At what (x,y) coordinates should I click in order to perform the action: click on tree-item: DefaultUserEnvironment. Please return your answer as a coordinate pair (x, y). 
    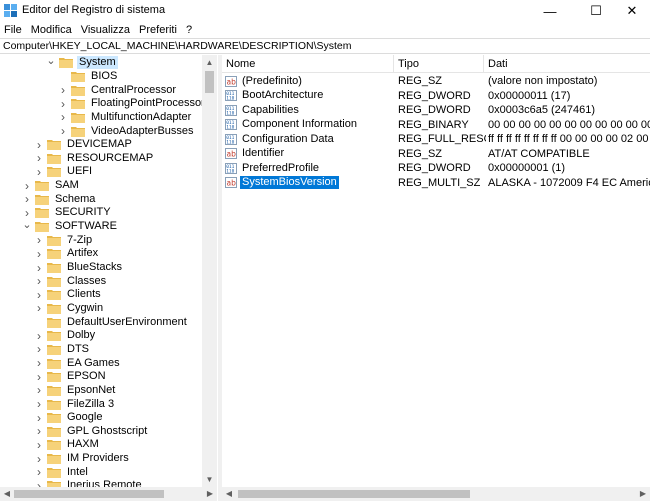
    Looking at the image, I should click on (111, 322).